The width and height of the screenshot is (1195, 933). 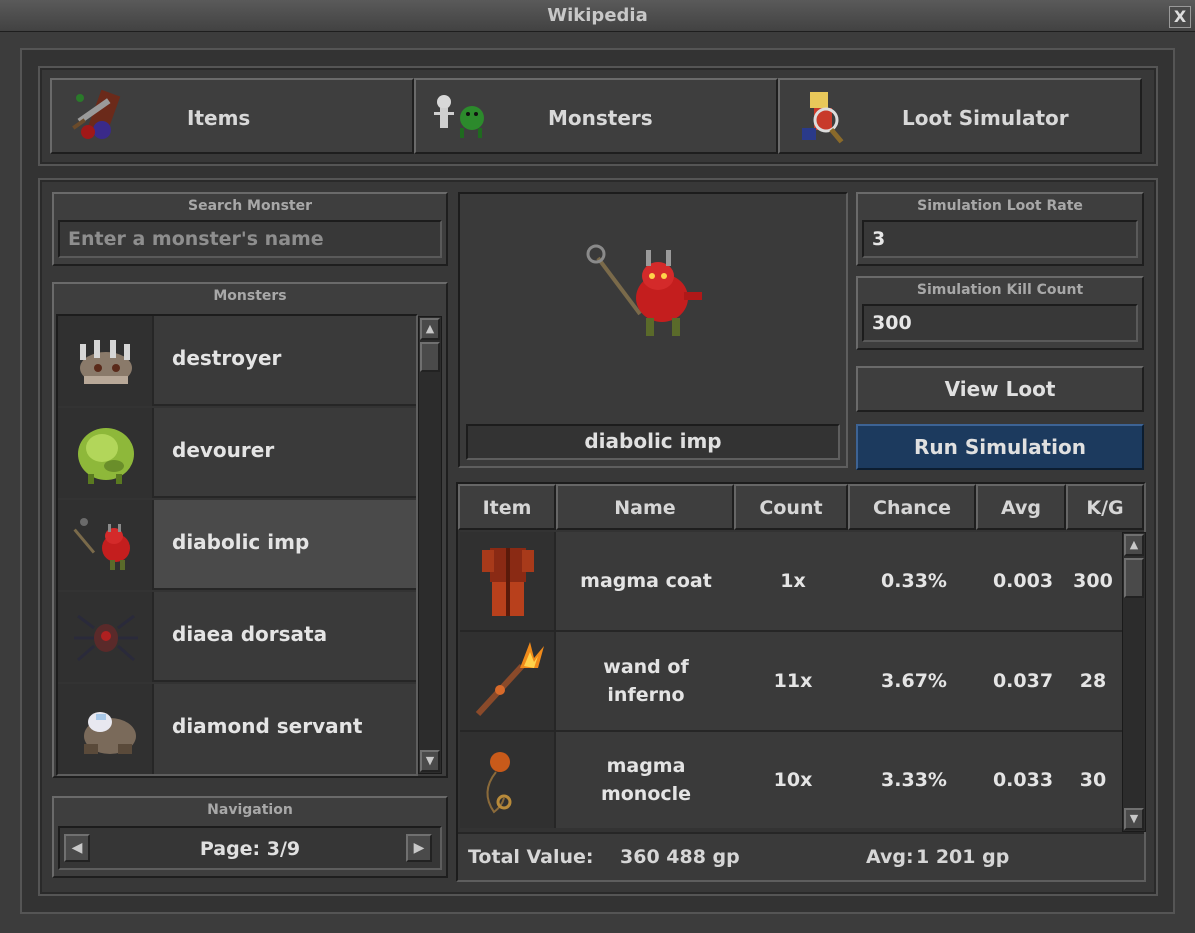 I want to click on item-name: magma coat, so click(x=646, y=581).